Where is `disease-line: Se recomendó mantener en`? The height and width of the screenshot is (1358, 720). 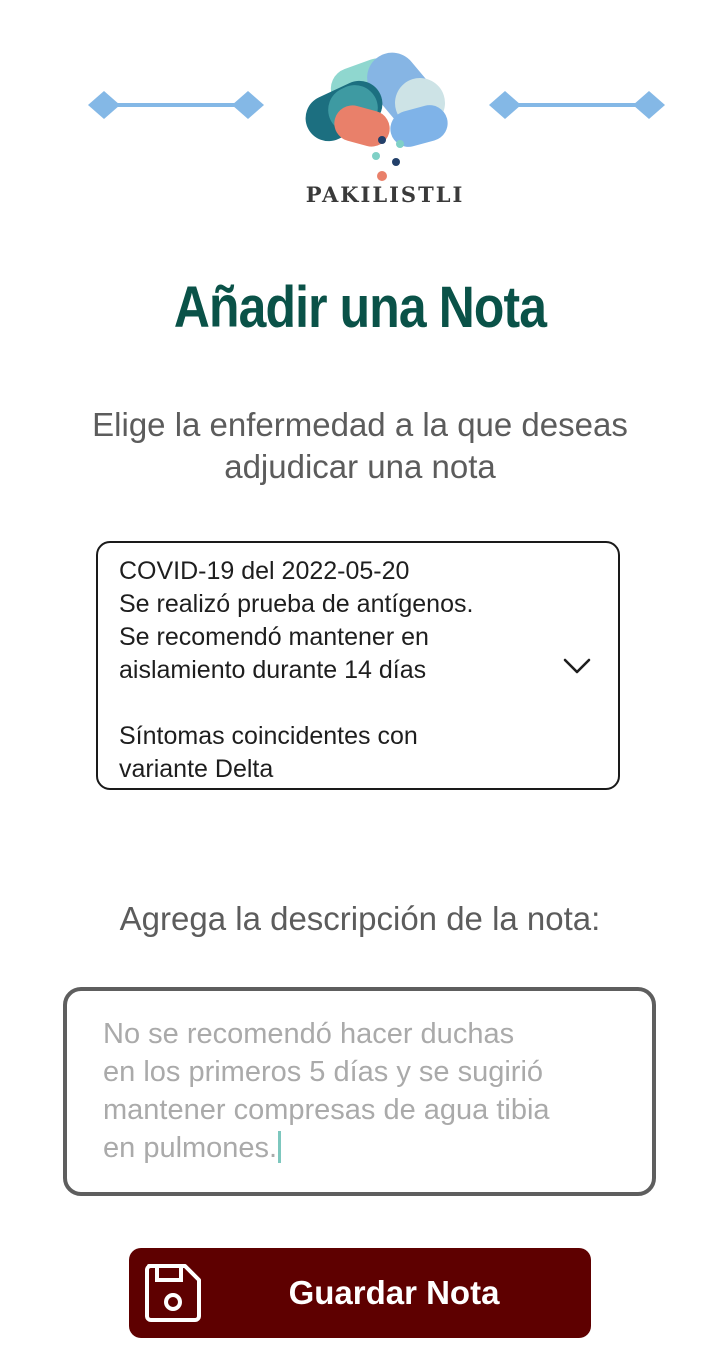
disease-line: Se recomendó mantener en is located at coordinates (274, 637).